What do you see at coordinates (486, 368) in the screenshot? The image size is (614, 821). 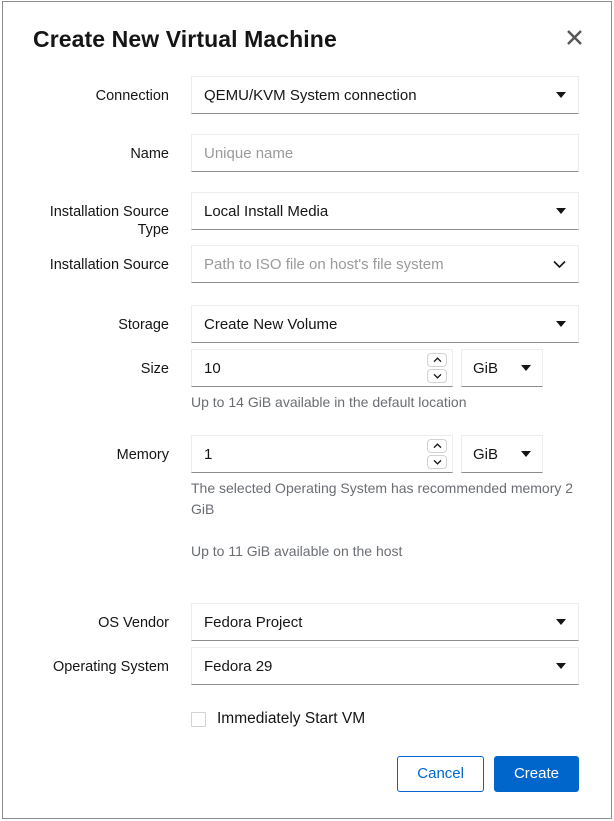 I see `size-unit-value: GiB` at bounding box center [486, 368].